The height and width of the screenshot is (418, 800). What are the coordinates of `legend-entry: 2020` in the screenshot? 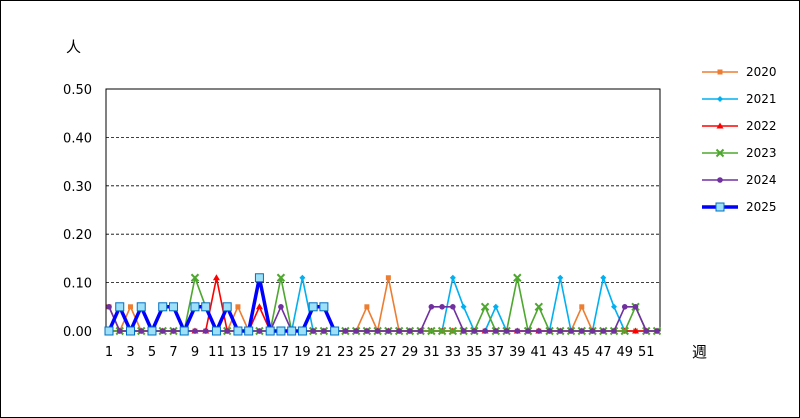 It's located at (739, 72).